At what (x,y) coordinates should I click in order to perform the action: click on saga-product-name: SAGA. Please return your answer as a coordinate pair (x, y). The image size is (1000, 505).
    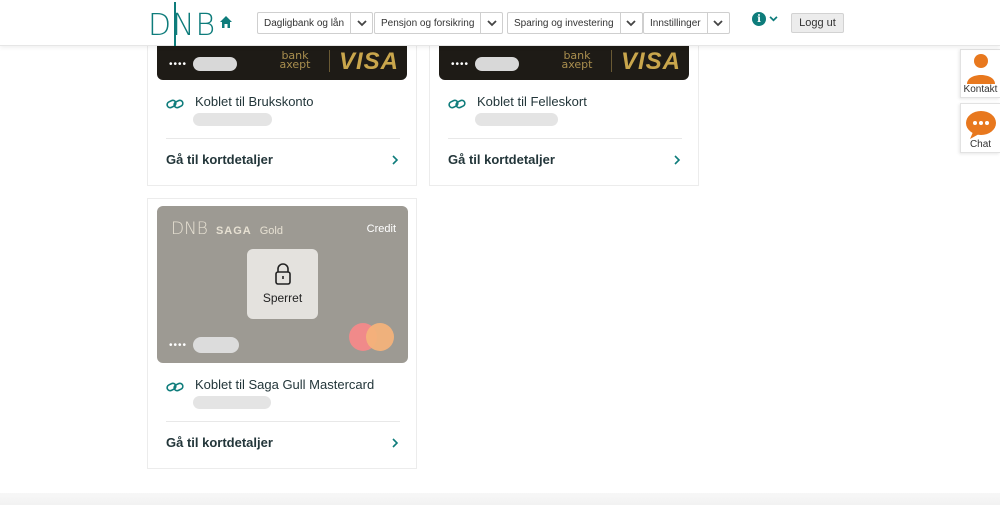
    Looking at the image, I should click on (233, 231).